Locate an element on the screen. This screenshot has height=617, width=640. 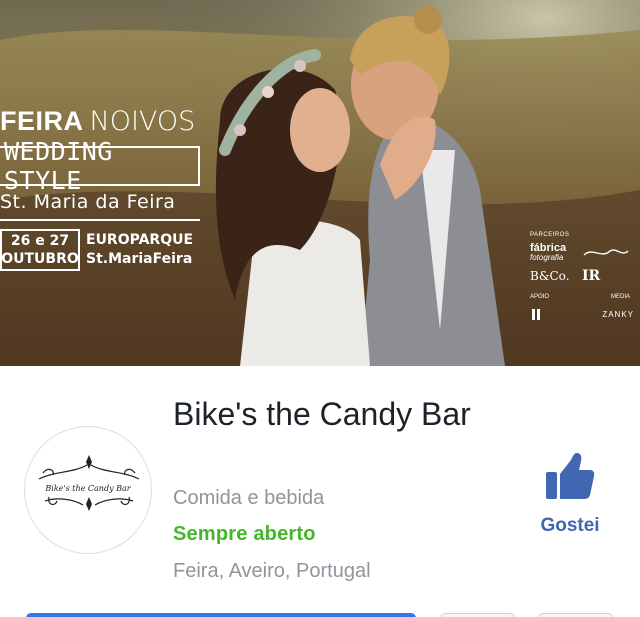
opening-hours-status: Sempre aberto is located at coordinates (244, 534).